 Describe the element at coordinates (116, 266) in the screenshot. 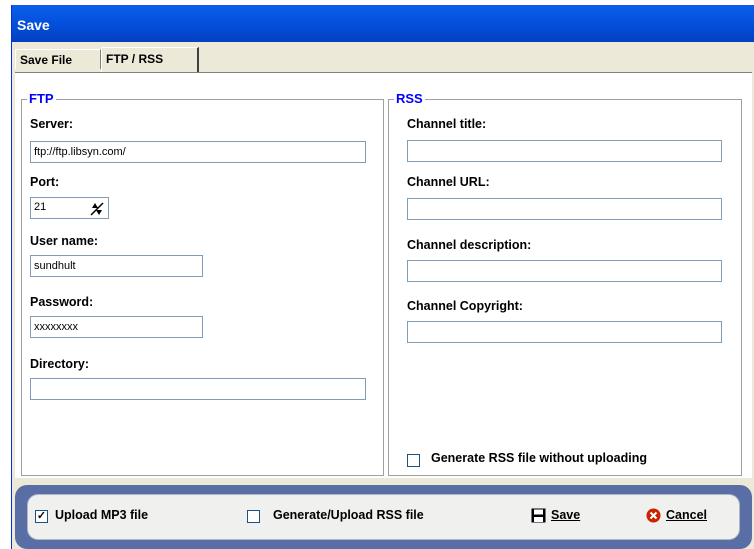

I see `username-input` at that location.